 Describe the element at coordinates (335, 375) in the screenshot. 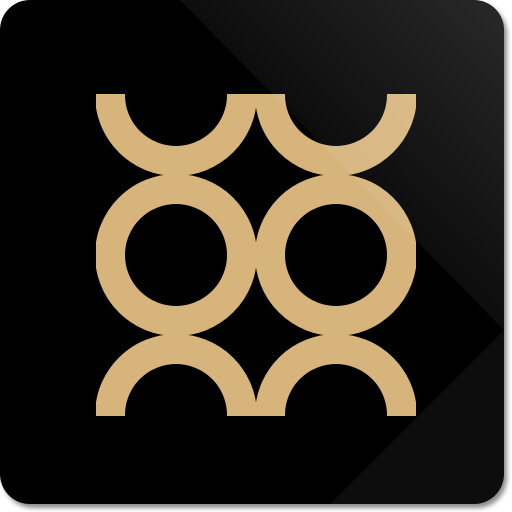

I see `bottom-right-arc` at that location.